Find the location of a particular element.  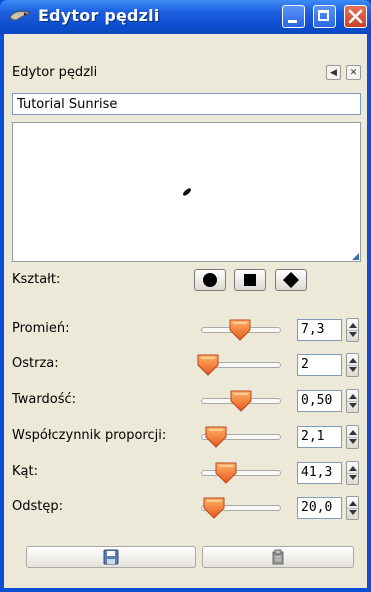

shape-label: Kształt: is located at coordinates (36, 279).